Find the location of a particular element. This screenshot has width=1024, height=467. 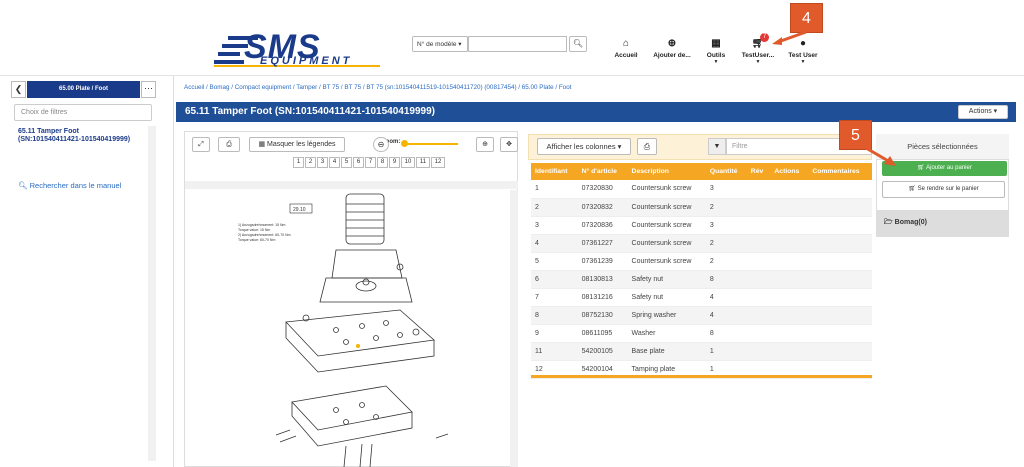

table-row: 7 08131216 Safety nut 4 is located at coordinates (701, 297).